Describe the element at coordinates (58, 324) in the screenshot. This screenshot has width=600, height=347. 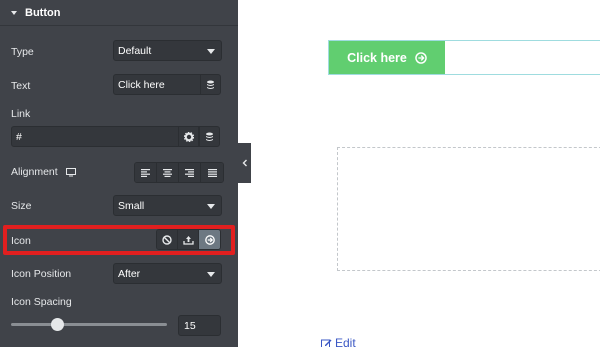
I see `icon-spacing-slider-thumb` at that location.